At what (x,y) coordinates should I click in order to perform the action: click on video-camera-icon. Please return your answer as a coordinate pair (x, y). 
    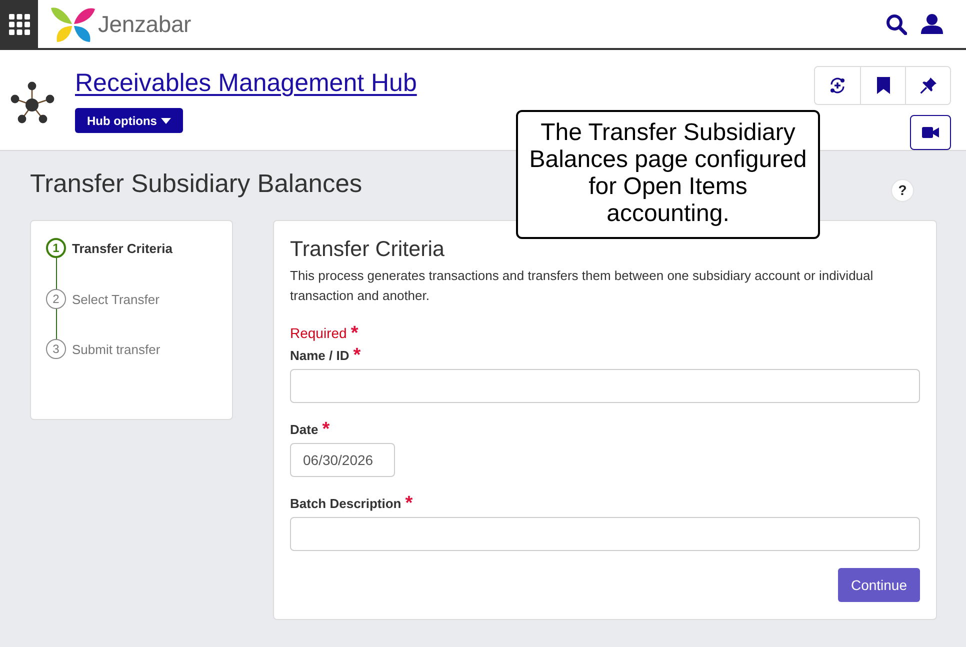
    Looking at the image, I should click on (930, 132).